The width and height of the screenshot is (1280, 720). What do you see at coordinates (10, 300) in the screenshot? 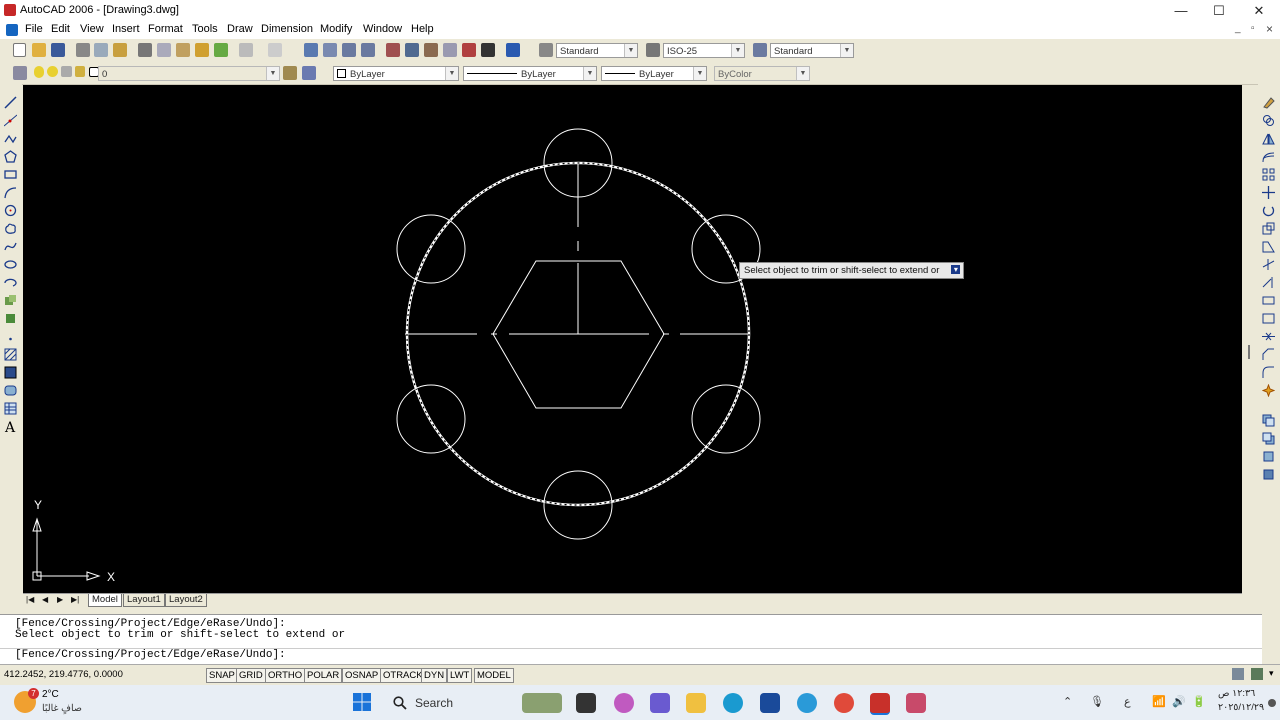
I see `insert-block-icon` at bounding box center [10, 300].